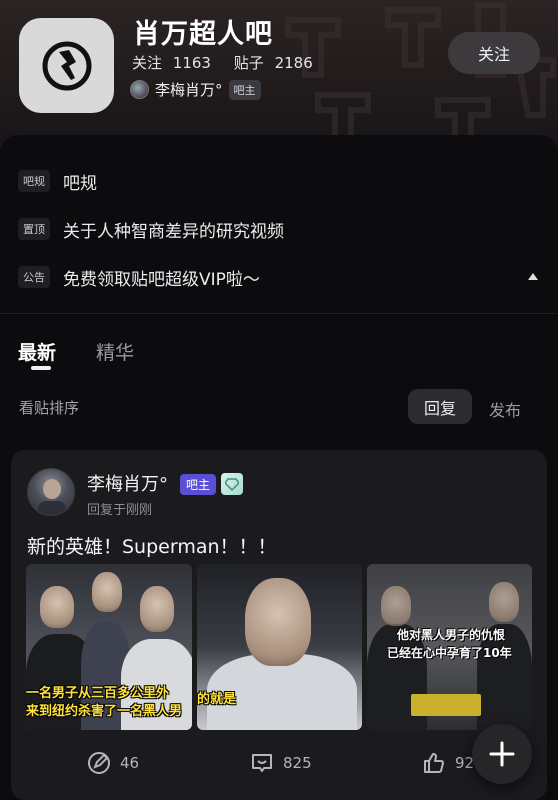  I want to click on post-action-bar: 46 825 92, so click(279, 770).